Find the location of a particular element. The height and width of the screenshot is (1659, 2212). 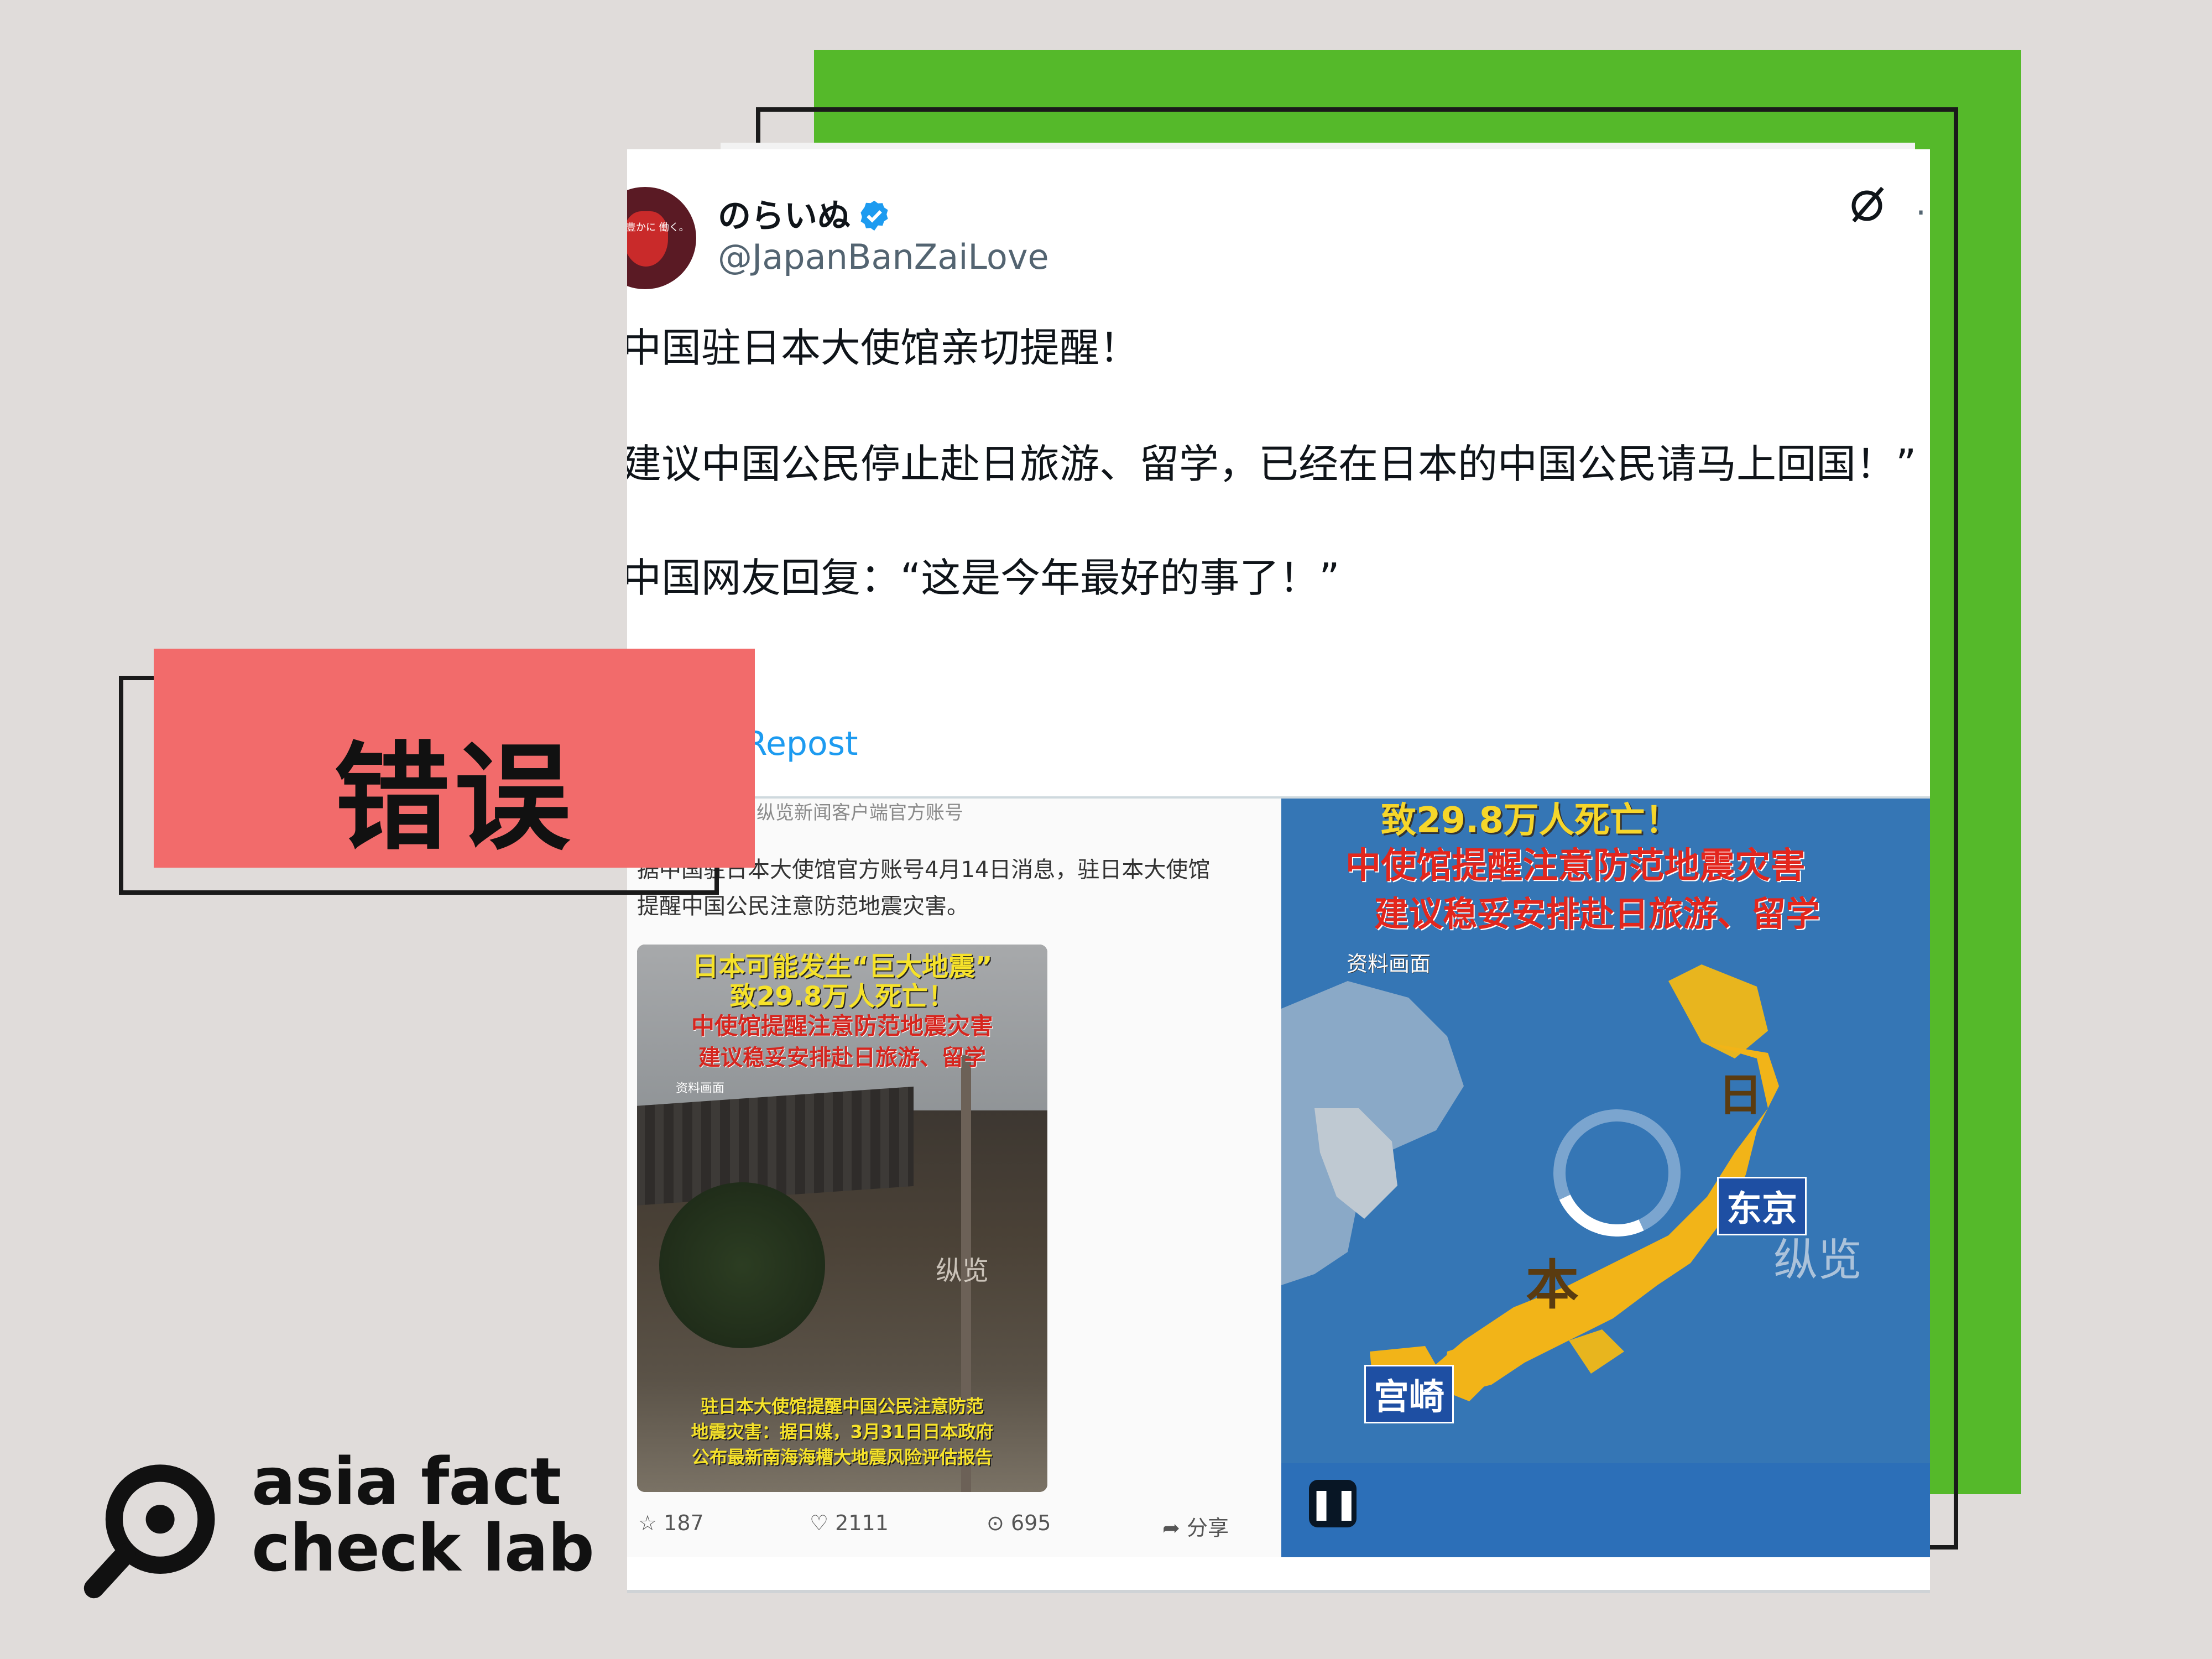

star-count: 187 is located at coordinates (684, 1523).